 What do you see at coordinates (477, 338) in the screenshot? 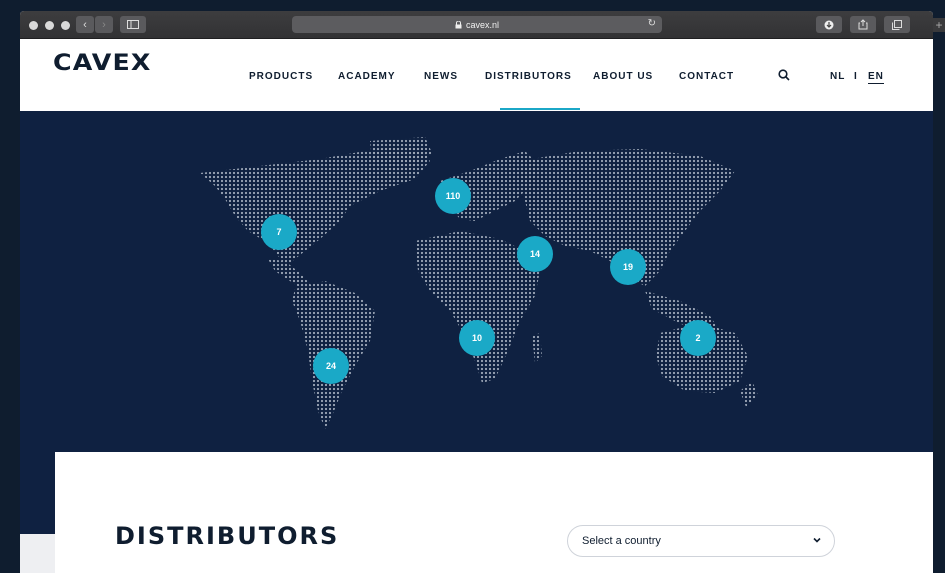
I see `map-marker-africa: 10` at bounding box center [477, 338].